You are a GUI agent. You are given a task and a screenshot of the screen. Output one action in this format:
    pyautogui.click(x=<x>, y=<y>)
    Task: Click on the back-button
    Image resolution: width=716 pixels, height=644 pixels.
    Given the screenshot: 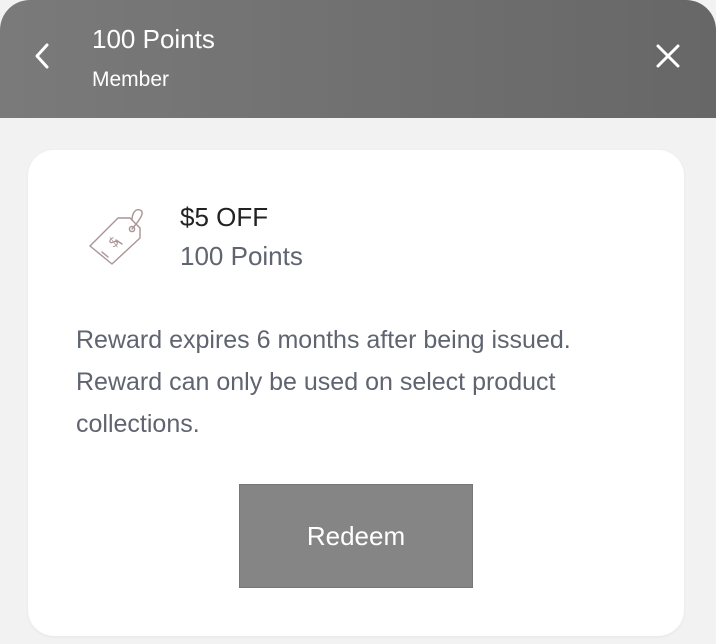 What is the action you would take?
    pyautogui.click(x=42, y=58)
    